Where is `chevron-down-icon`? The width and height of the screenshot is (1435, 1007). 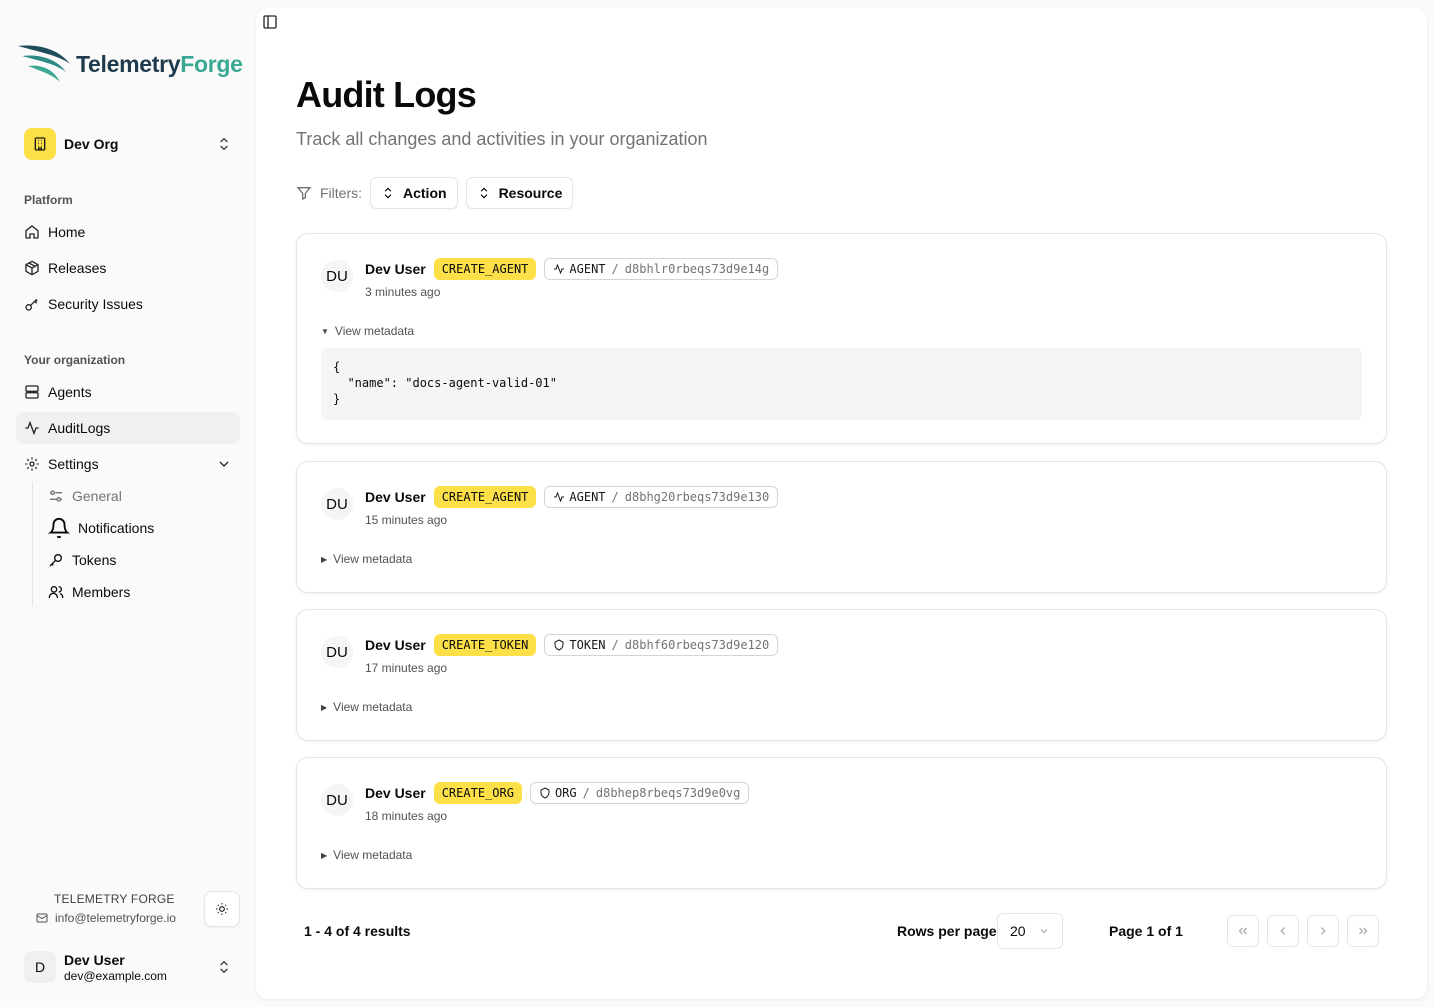
chevron-down-icon is located at coordinates (224, 464).